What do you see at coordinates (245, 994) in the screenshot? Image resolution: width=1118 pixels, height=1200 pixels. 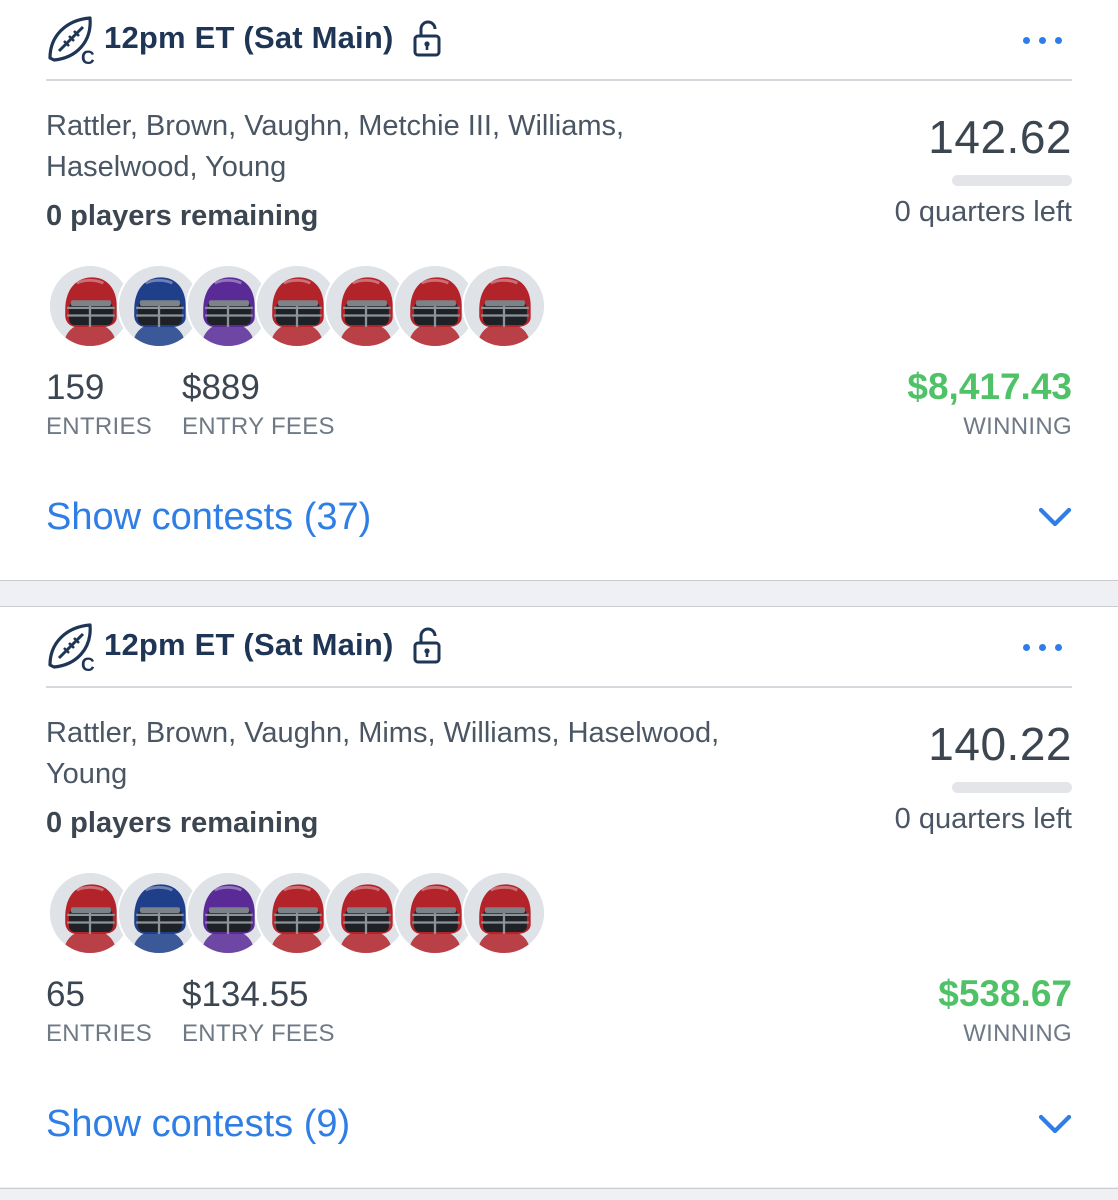 I see `entry-fees-value: $134.55` at bounding box center [245, 994].